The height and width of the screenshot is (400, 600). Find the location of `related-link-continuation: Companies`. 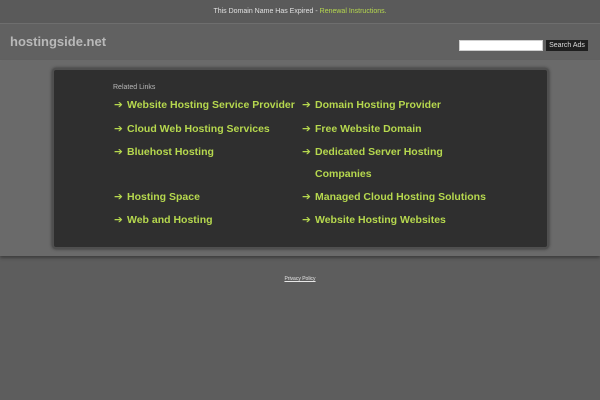

related-link-continuation: Companies is located at coordinates (343, 174).